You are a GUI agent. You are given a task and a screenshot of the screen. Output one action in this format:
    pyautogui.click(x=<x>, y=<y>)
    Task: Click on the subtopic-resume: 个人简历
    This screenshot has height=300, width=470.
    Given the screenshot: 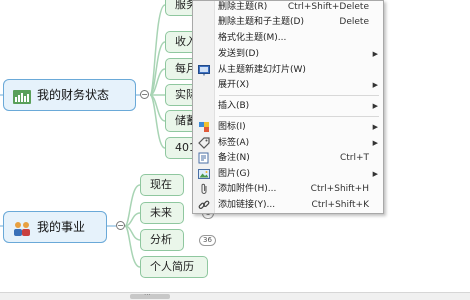 What is the action you would take?
    pyautogui.click(x=174, y=267)
    